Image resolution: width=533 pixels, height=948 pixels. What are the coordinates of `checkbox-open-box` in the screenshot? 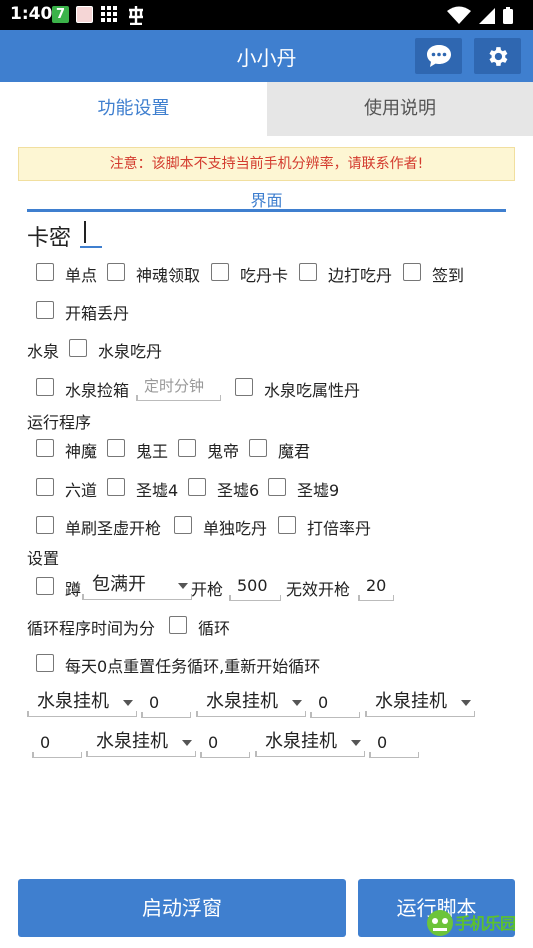 It's located at (45, 310).